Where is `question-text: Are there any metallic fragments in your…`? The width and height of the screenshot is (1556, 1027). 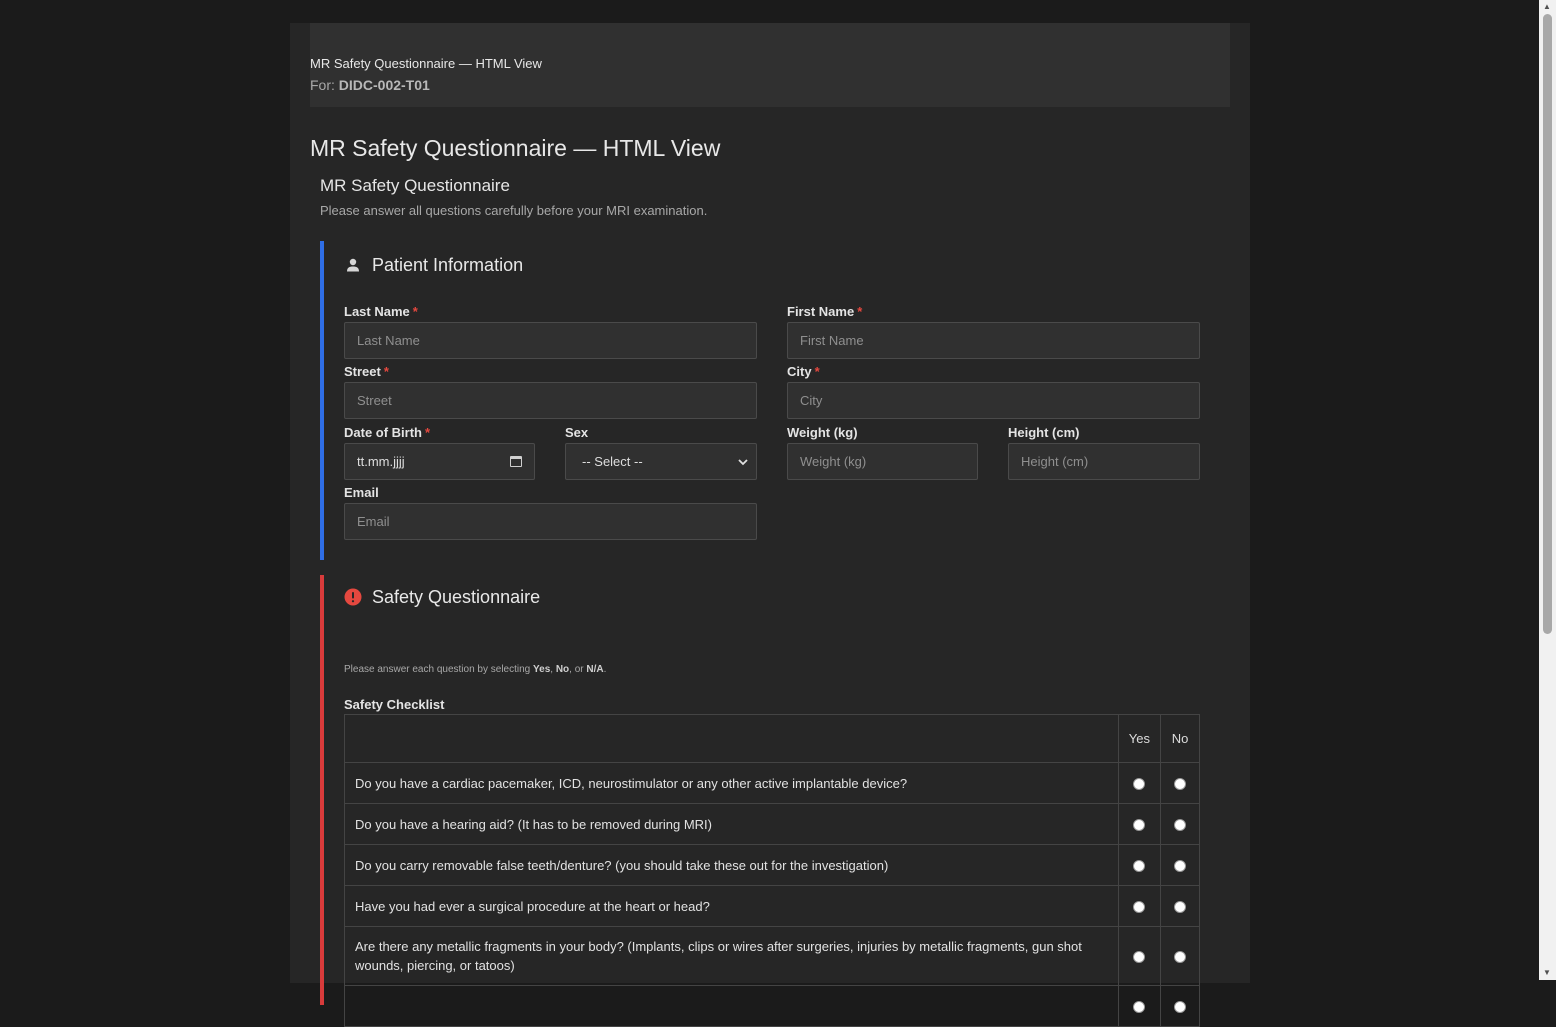
question-text: Are there any metallic fragments in your… is located at coordinates (731, 956).